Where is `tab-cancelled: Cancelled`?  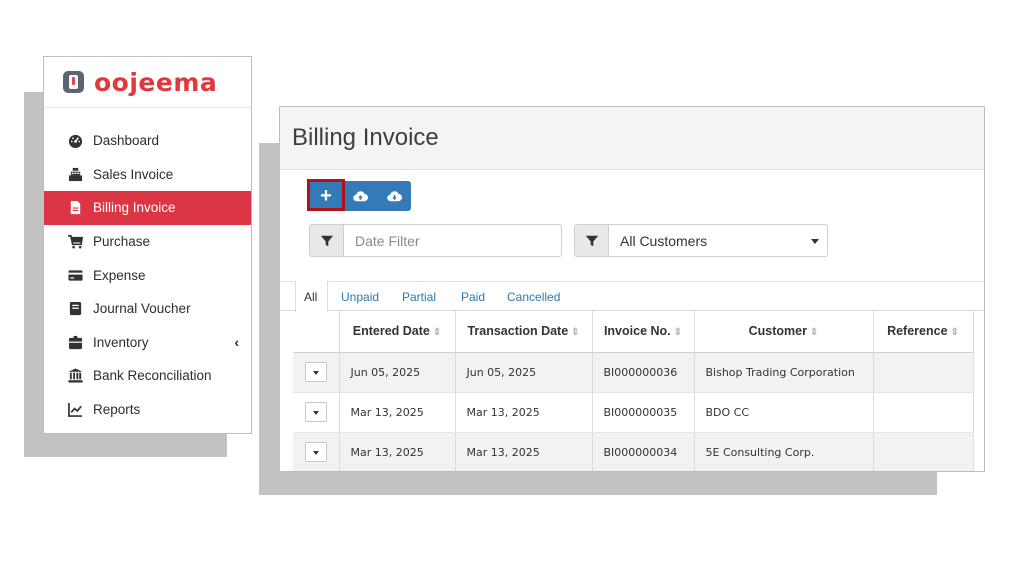 tab-cancelled: Cancelled is located at coordinates (533, 297).